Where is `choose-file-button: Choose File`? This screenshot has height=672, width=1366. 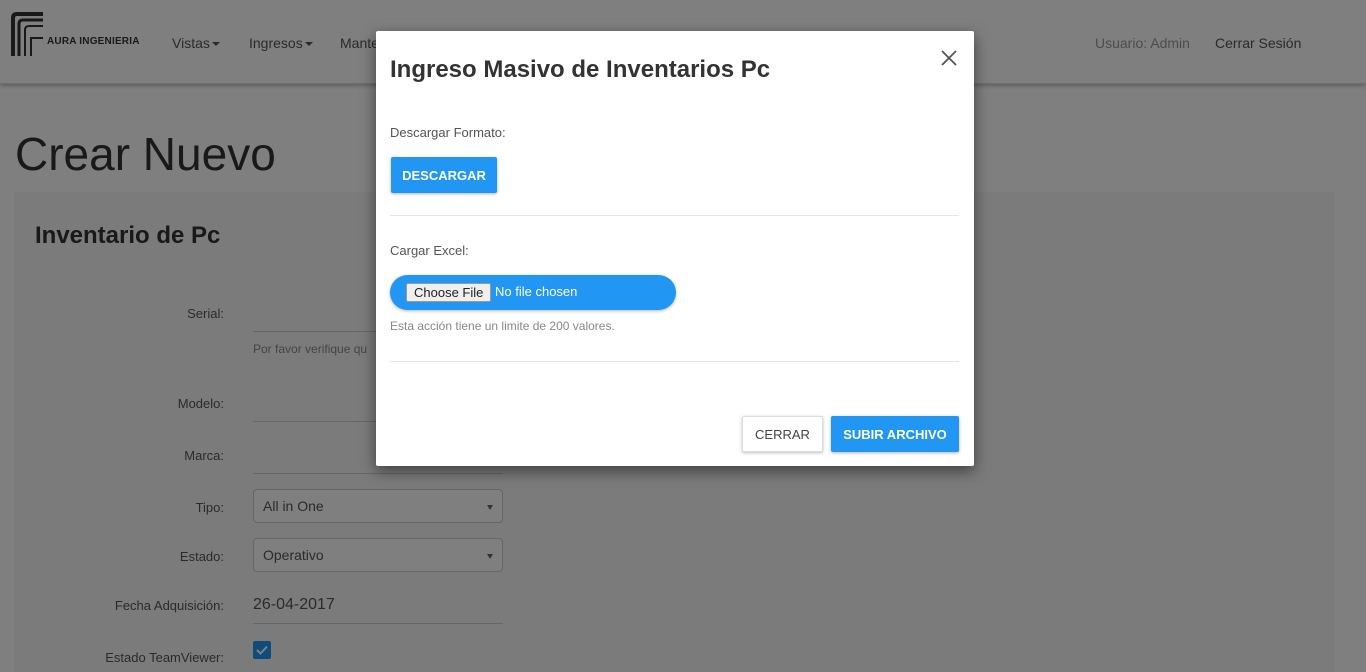
choose-file-button: Choose File is located at coordinates (449, 292).